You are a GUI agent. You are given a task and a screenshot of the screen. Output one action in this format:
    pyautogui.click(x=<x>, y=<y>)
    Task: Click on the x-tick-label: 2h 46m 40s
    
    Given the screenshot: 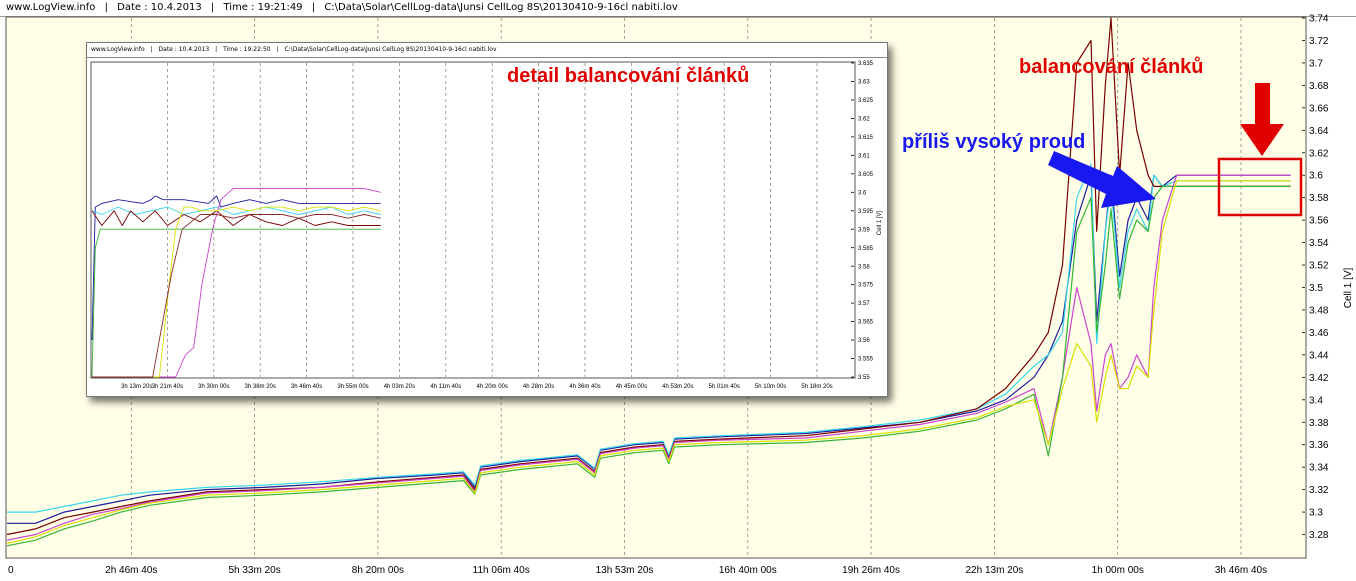 What is the action you would take?
    pyautogui.click(x=131, y=570)
    